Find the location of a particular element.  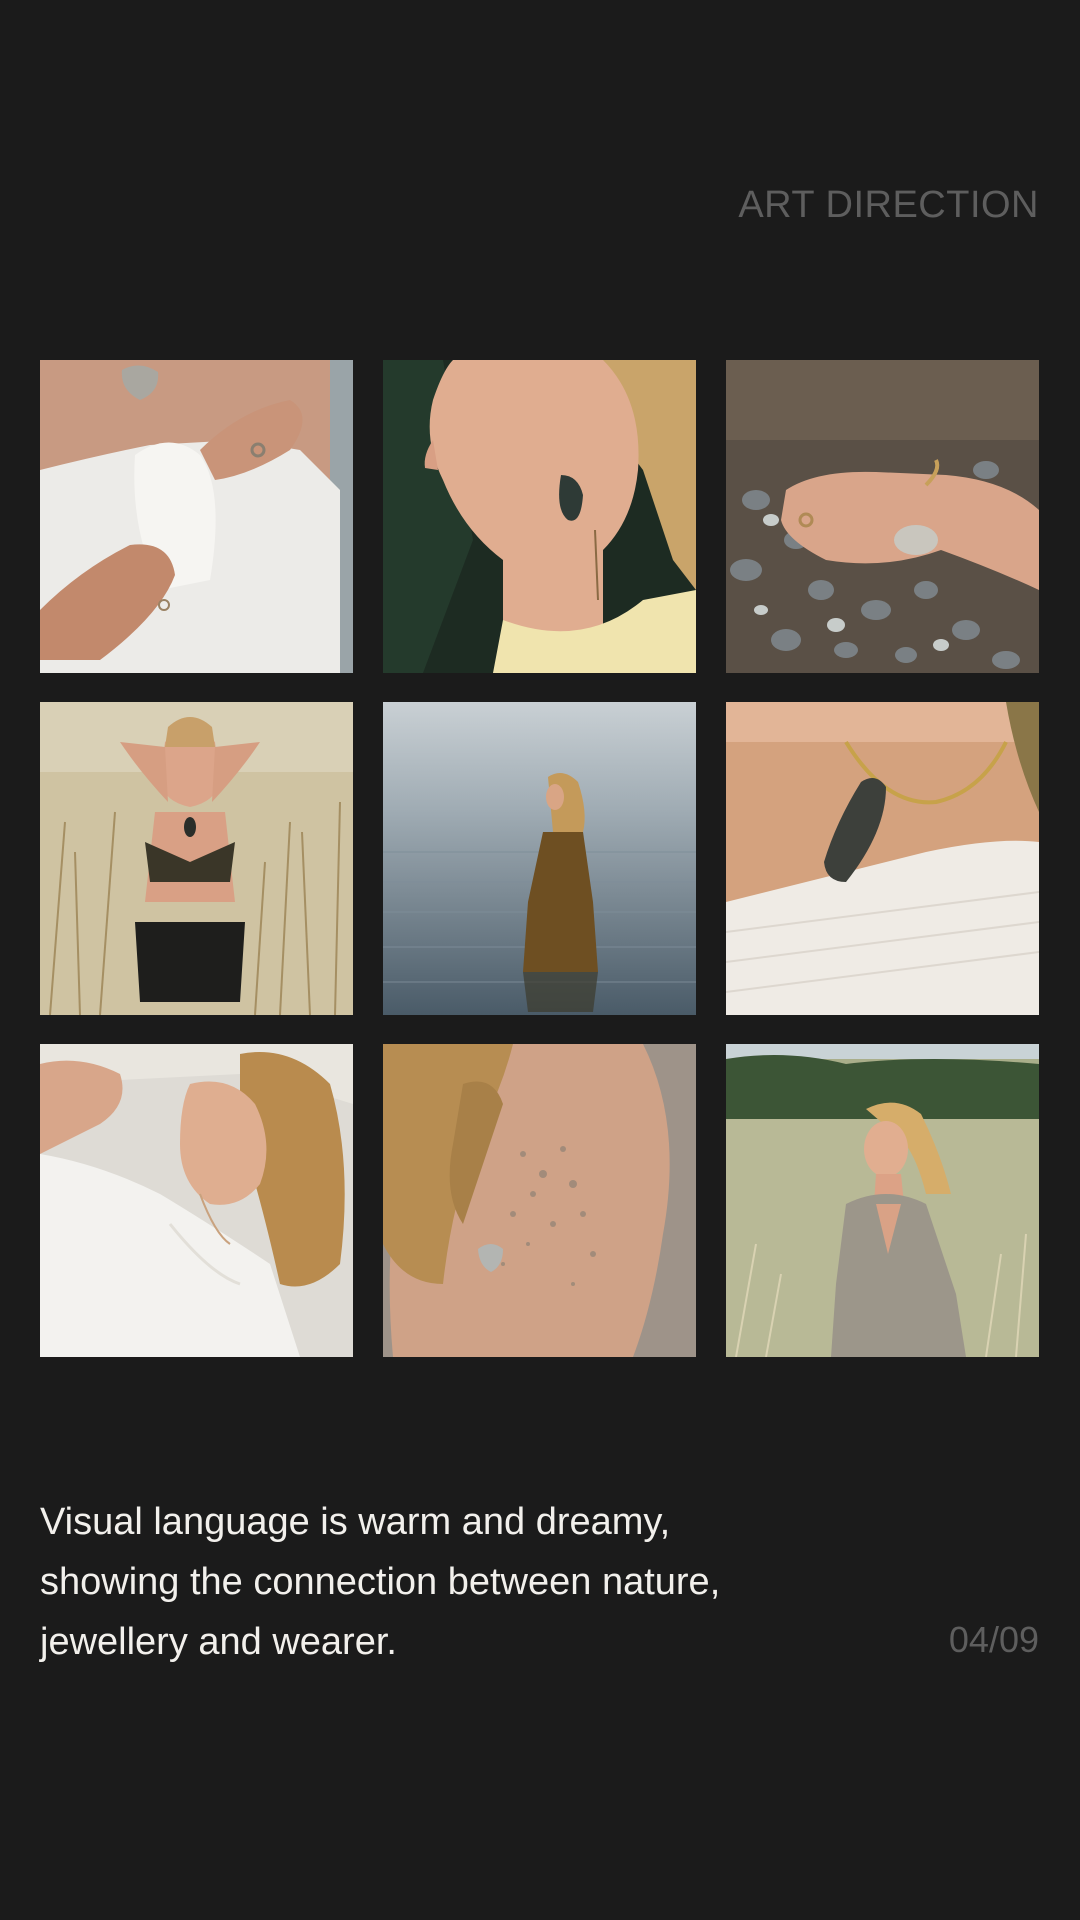

photo-woman-in-grass-icon is located at coordinates (196, 858).